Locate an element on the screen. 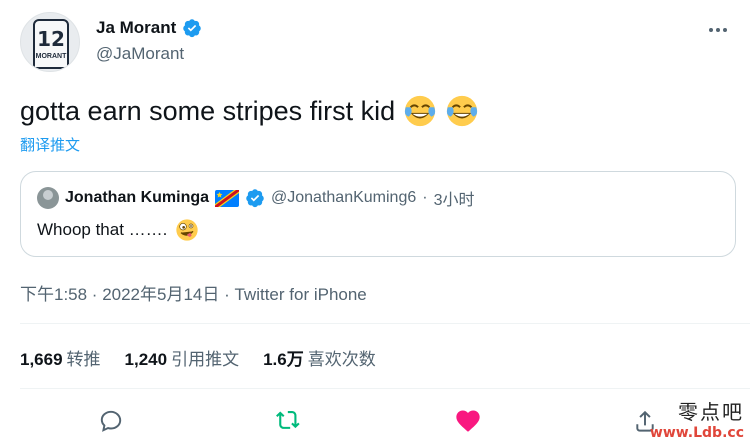 The image size is (750, 444). jersey-graphic: 12 MORANT is located at coordinates (51, 44).